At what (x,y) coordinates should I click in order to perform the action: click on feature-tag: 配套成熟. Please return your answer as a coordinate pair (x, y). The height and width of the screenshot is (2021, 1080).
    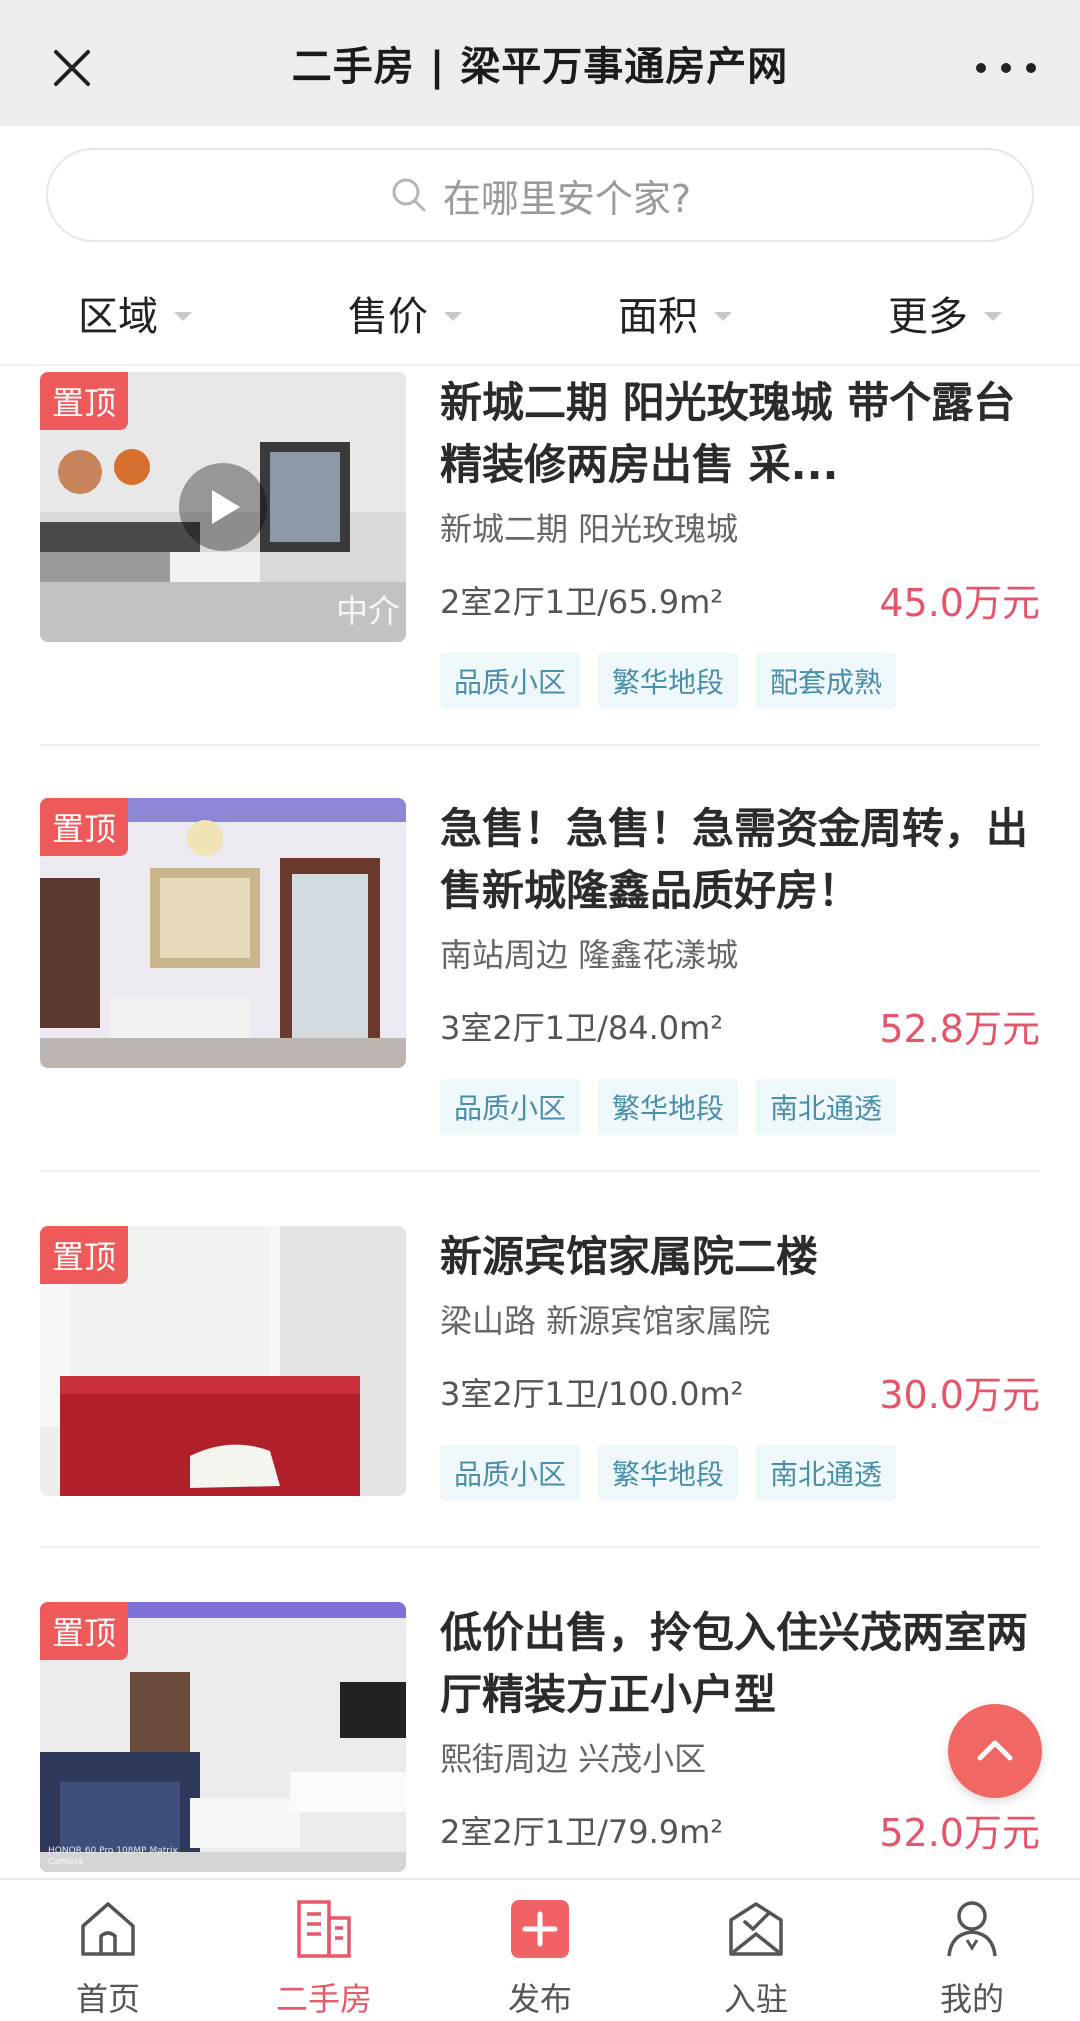
    Looking at the image, I should click on (826, 681).